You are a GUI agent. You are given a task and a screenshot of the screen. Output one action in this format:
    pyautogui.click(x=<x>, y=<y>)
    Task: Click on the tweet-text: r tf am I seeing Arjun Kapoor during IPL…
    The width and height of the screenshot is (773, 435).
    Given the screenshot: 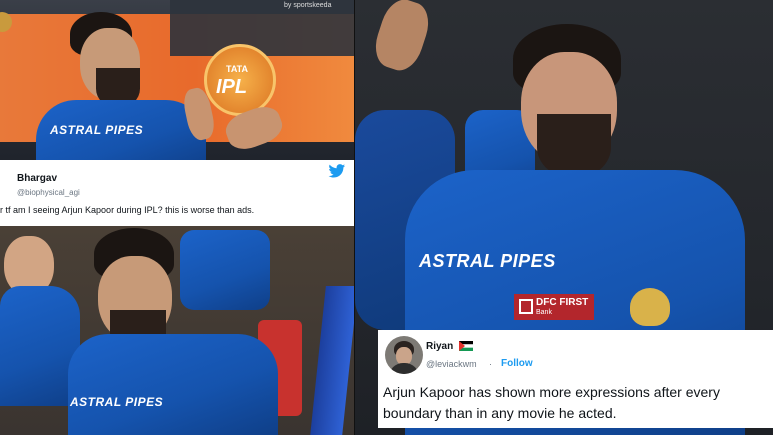 What is the action you would take?
    pyautogui.click(x=127, y=210)
    